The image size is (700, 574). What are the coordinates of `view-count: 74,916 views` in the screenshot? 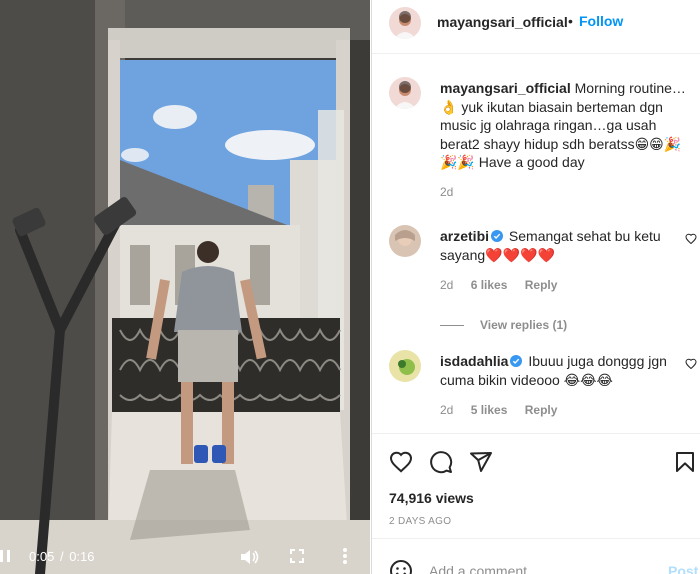 It's located at (431, 498).